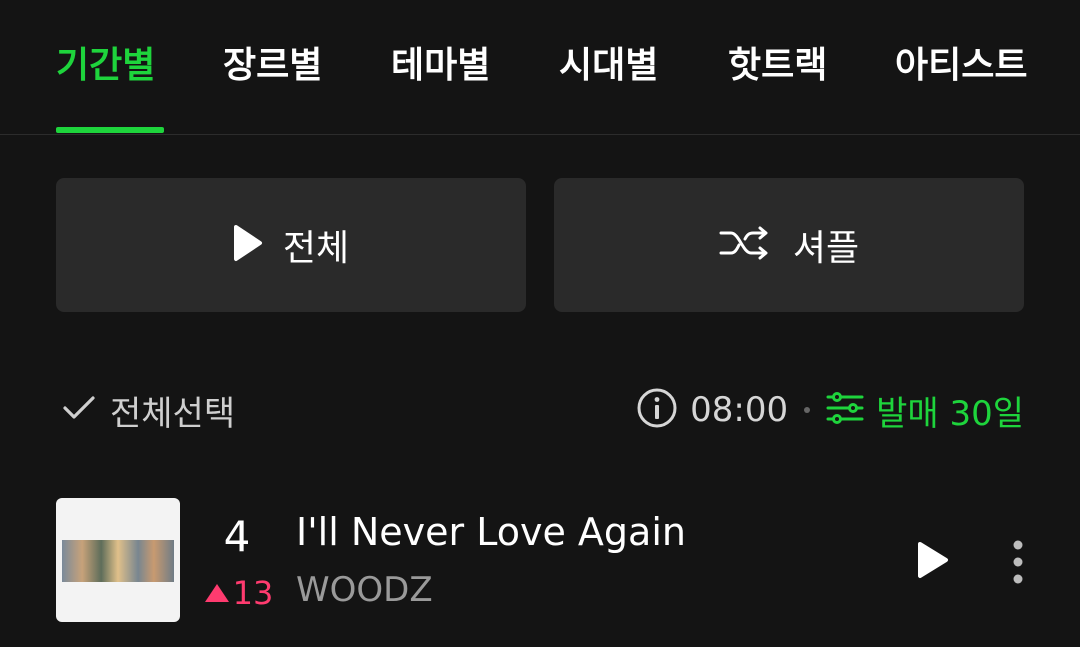 This screenshot has width=1080, height=647. I want to click on separator-dot, so click(807, 410).